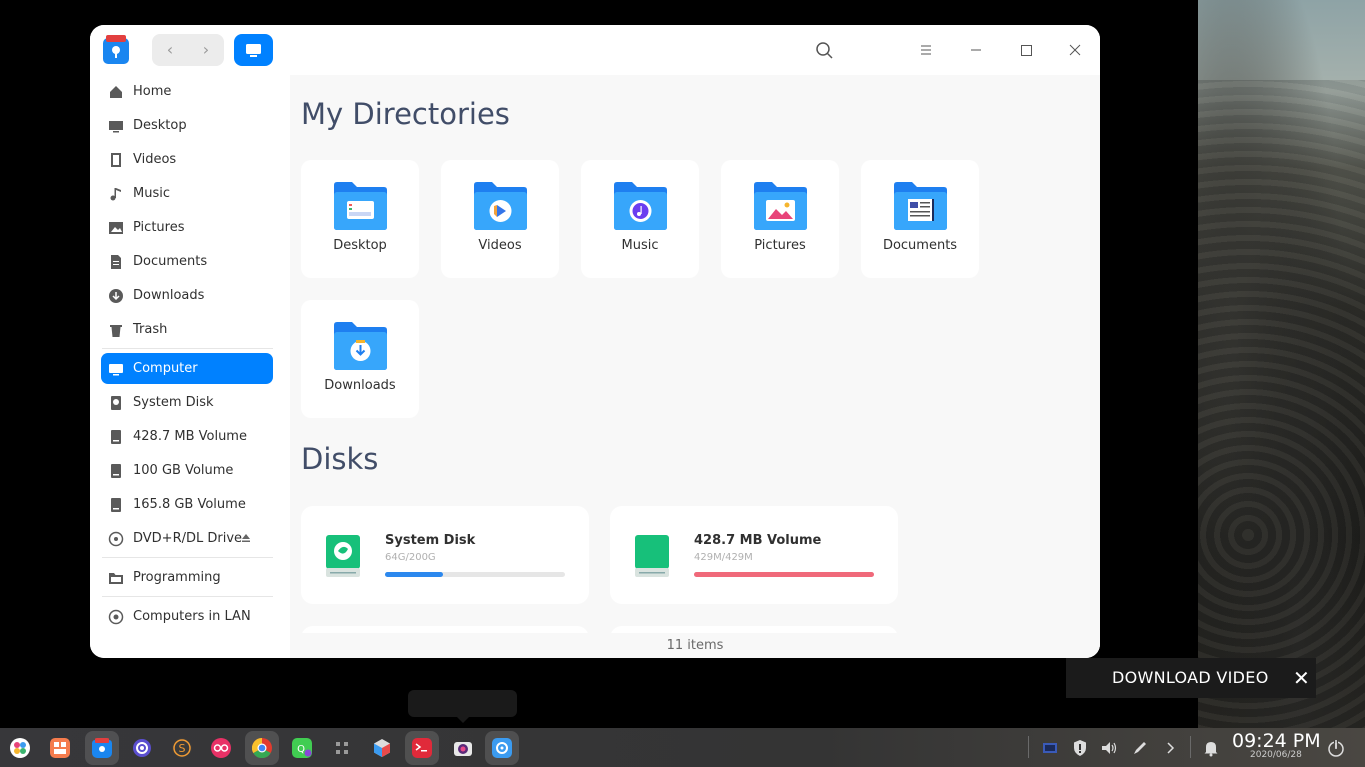  I want to click on sidebar-item-volume-165: 165.8 GB Volume, so click(187, 504).